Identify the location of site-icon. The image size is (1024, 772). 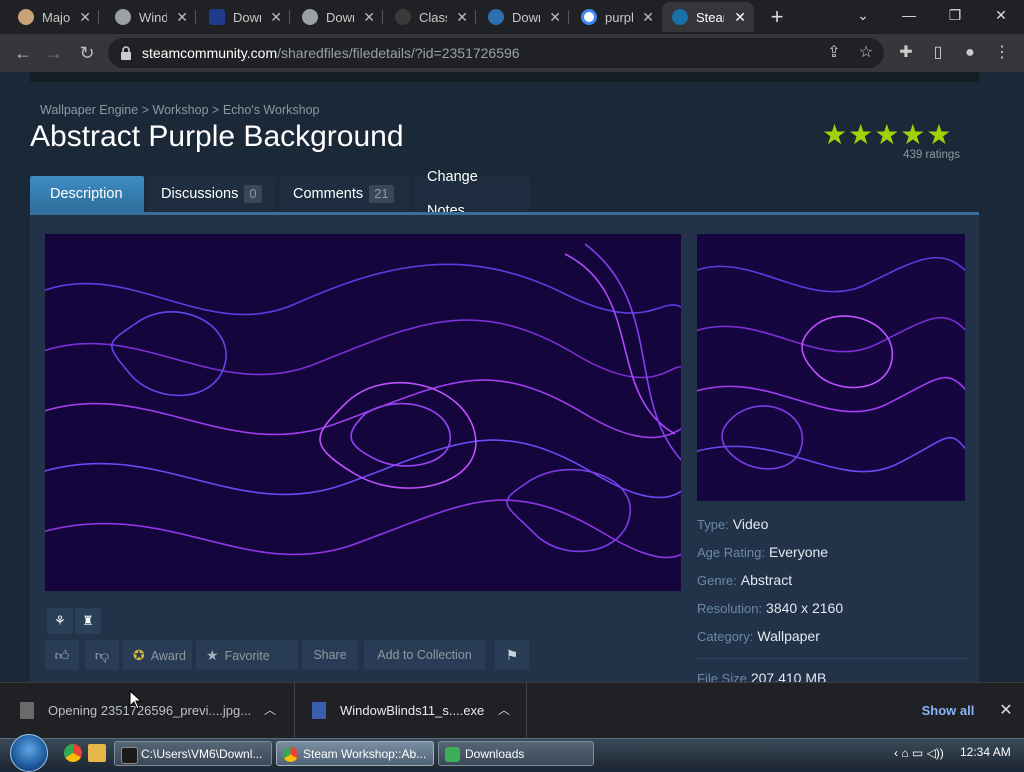
(217, 17).